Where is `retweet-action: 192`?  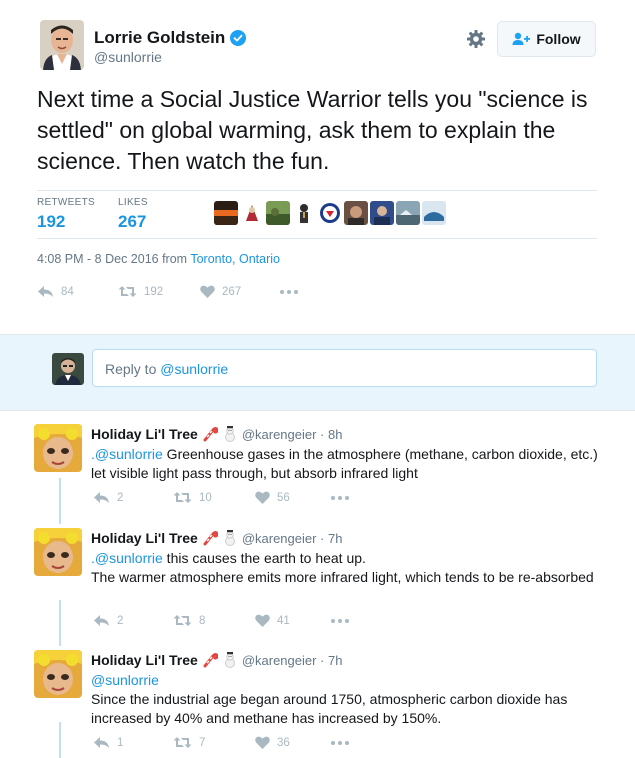
retweet-action: 192 is located at coordinates (159, 291).